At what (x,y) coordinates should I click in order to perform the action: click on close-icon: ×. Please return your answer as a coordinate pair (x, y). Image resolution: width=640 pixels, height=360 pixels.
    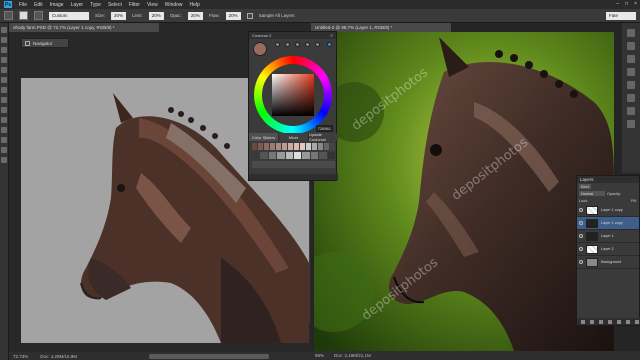
    Looking at the image, I should click on (635, 4).